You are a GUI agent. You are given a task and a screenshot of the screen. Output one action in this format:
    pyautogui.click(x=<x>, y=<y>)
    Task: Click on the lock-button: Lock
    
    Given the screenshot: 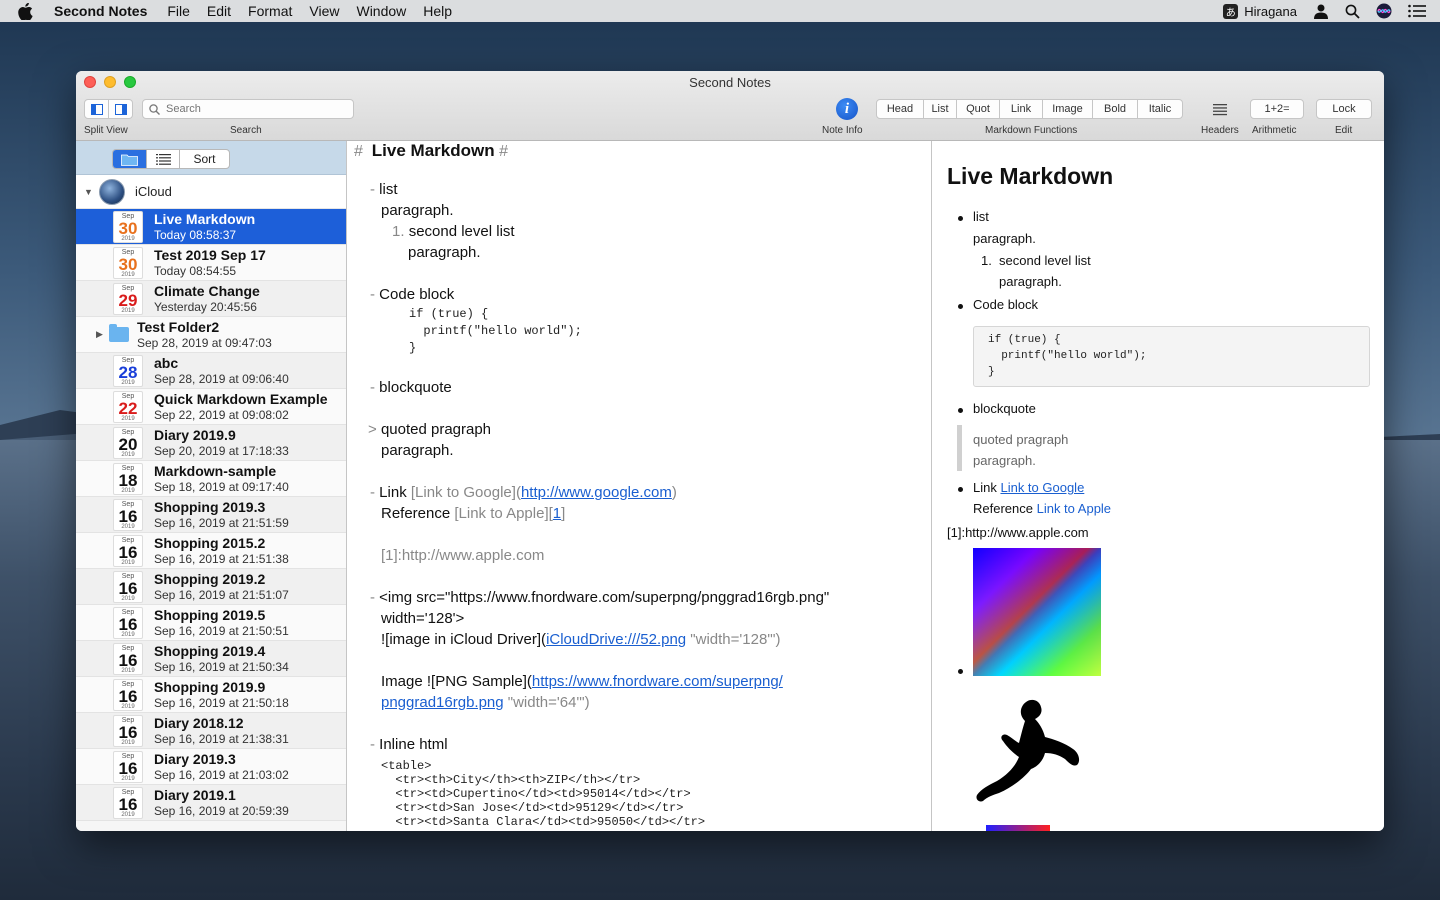 What is the action you would take?
    pyautogui.click(x=1344, y=109)
    